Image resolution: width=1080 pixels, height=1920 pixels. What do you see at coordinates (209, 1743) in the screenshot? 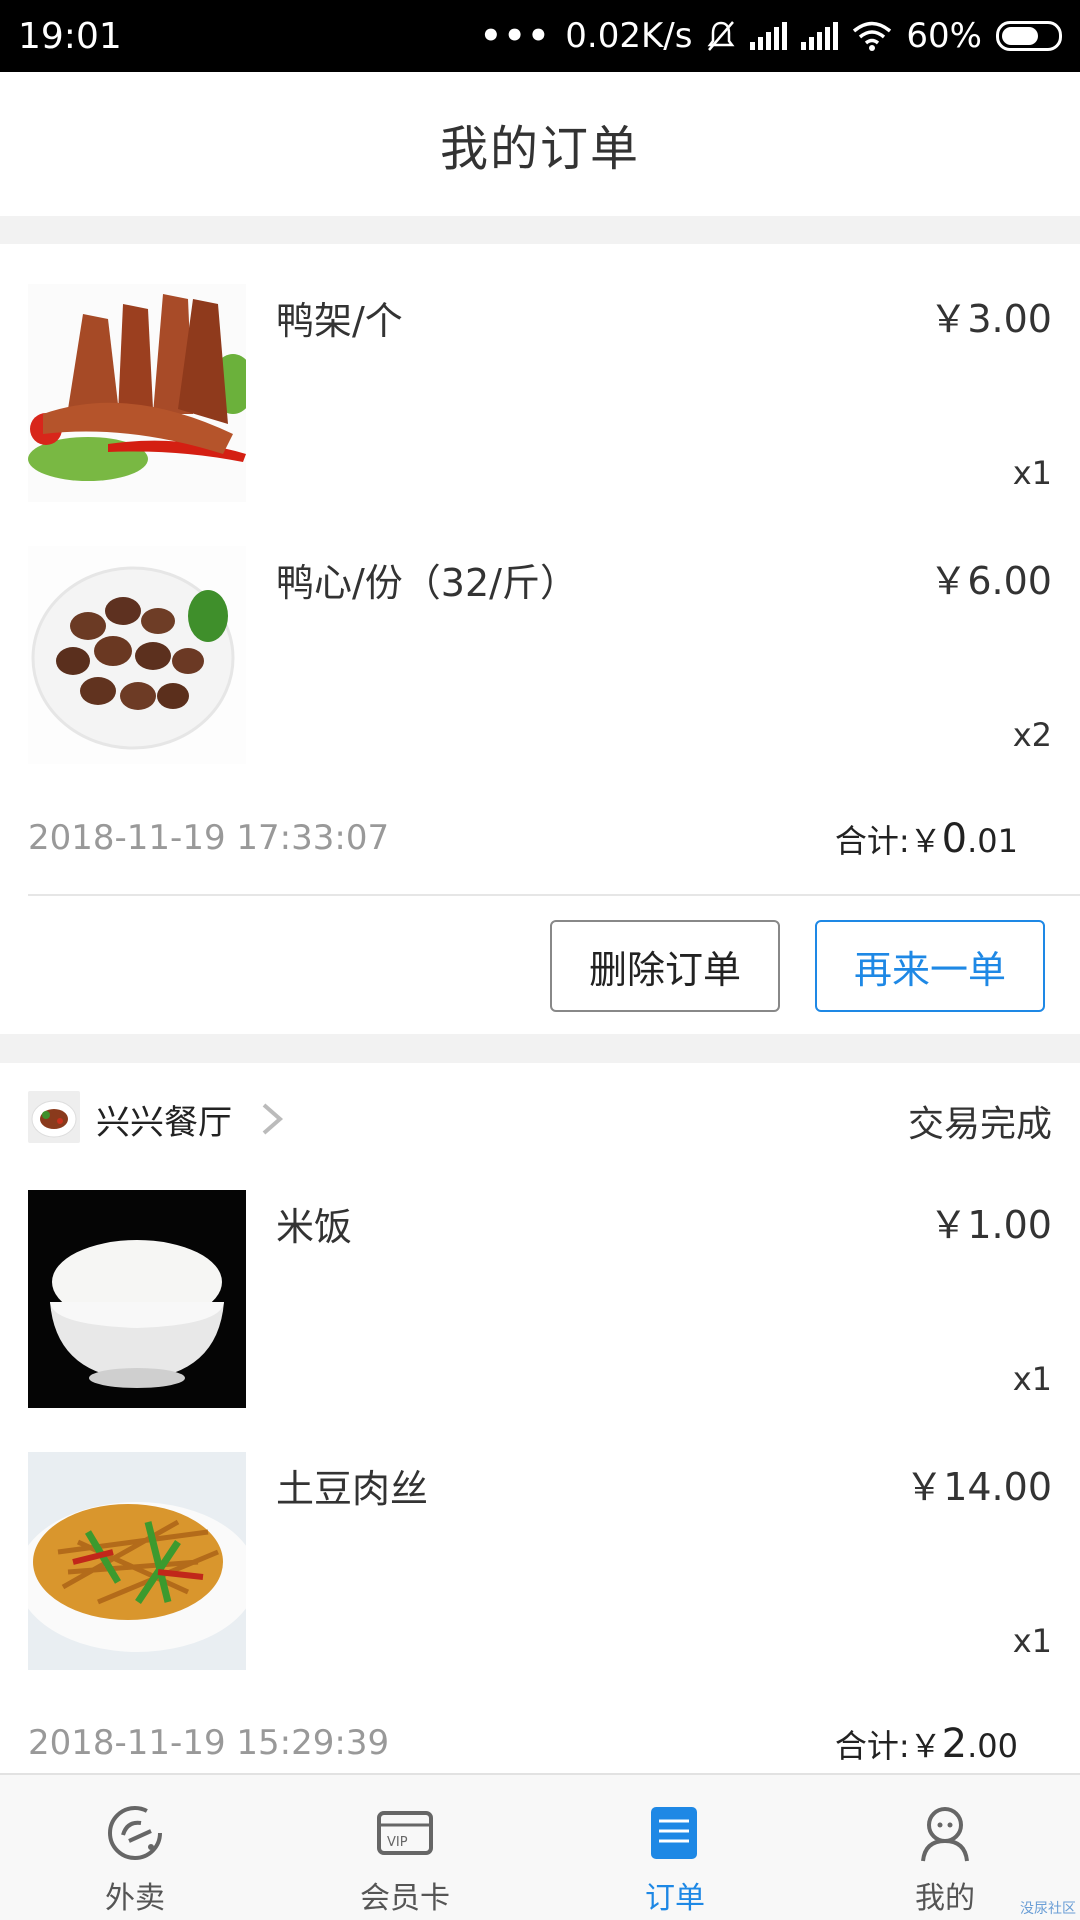
I see `order-time: 2018-11-19 15:29:39` at bounding box center [209, 1743].